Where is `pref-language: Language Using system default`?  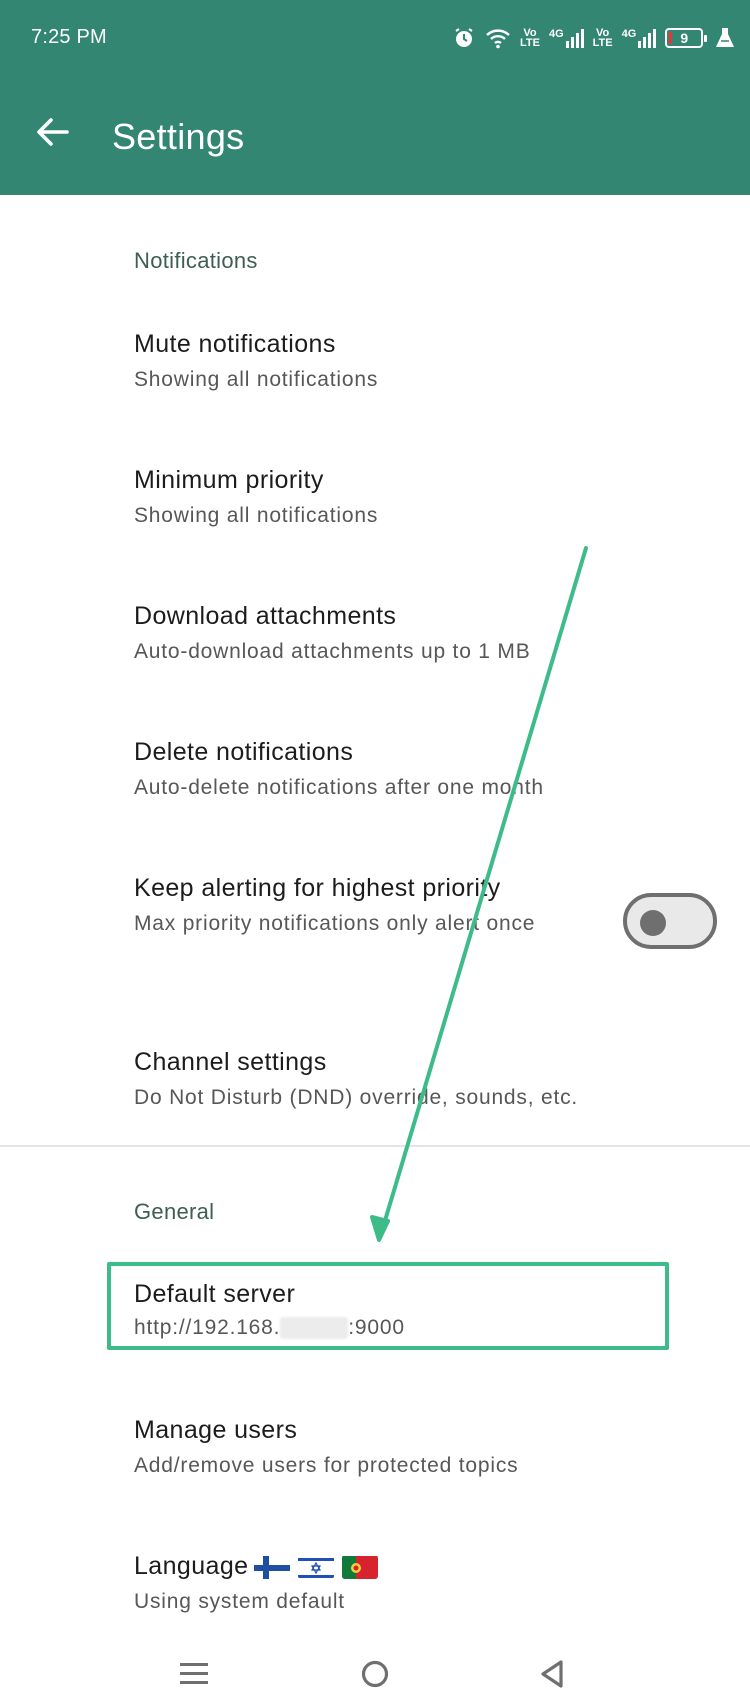
pref-language: Language Using system default is located at coordinates (414, 1585).